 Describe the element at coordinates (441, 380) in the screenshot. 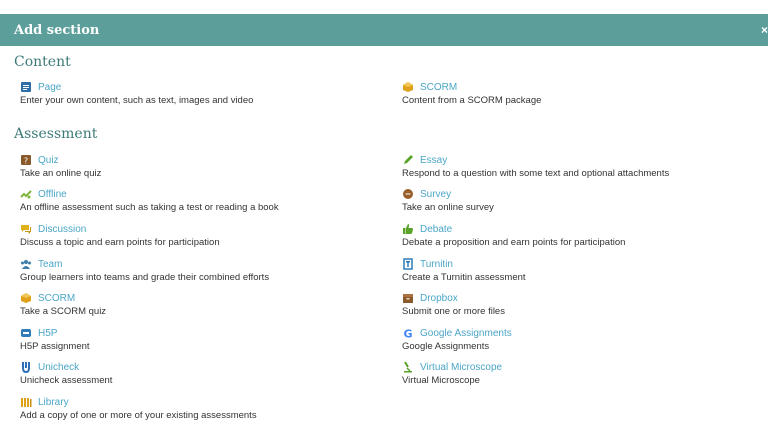

I see `assessment-item-desc: Virtual Microscope` at that location.